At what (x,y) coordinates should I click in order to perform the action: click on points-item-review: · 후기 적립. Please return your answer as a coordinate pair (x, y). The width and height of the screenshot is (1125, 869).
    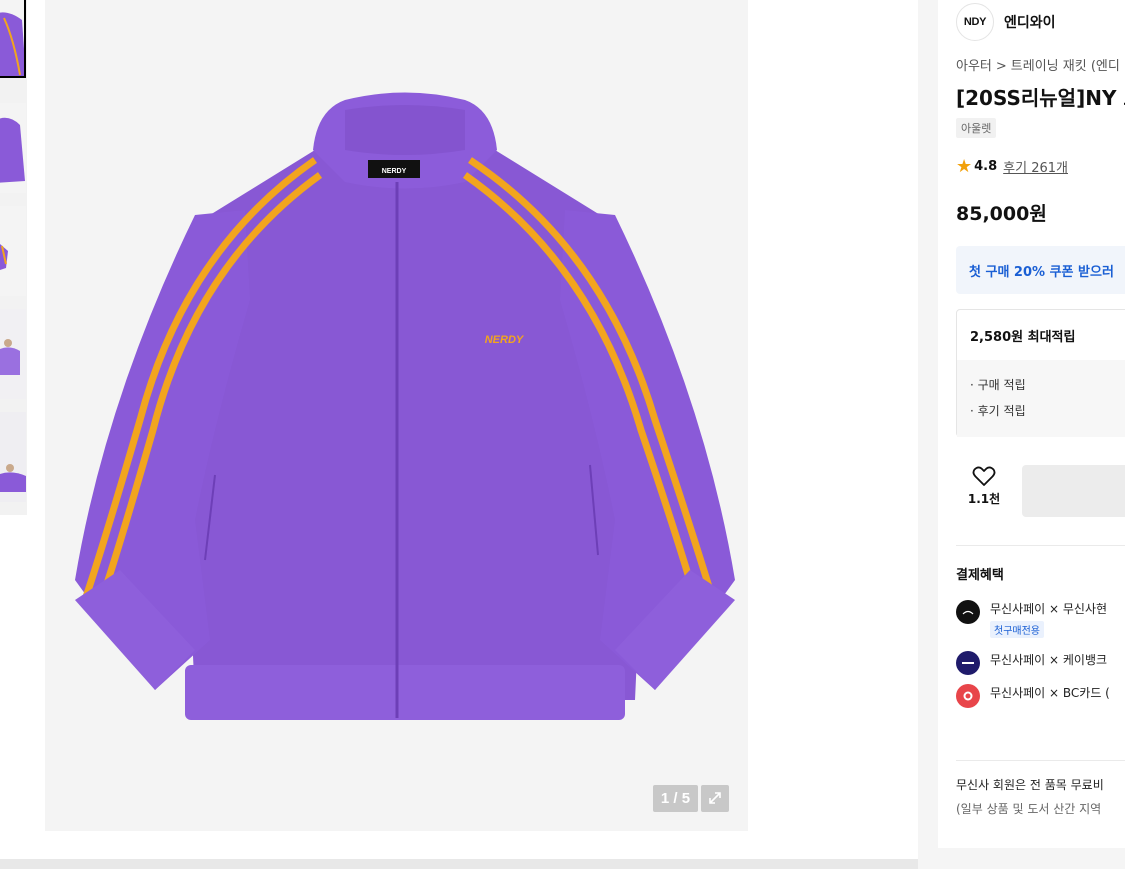
    Looking at the image, I should click on (998, 411).